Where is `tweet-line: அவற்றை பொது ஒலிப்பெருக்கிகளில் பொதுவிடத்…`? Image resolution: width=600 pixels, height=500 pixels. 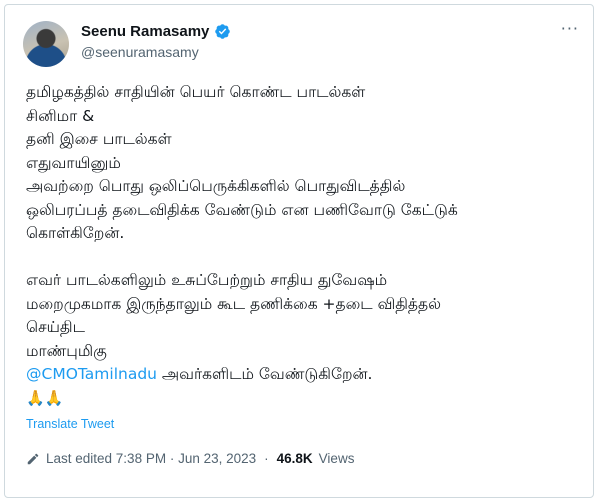 tweet-line: அவற்றை பொது ஒலிப்பெருக்கிகளில் பொதுவிடத்… is located at coordinates (216, 186).